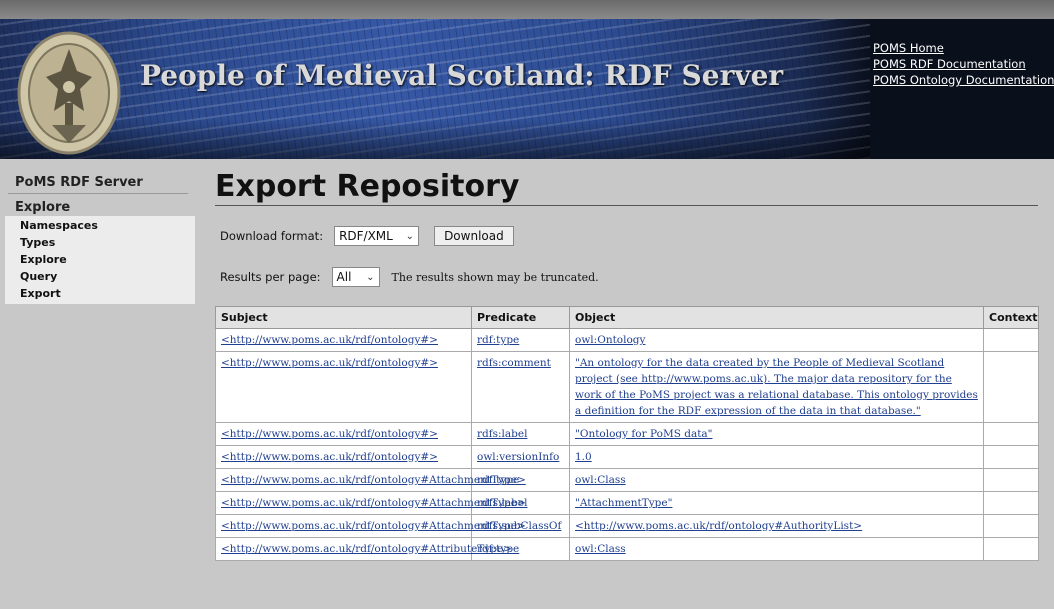 Image resolution: width=1054 pixels, height=609 pixels. Describe the element at coordinates (583, 457) in the screenshot. I see `object-link: 1.0` at that location.